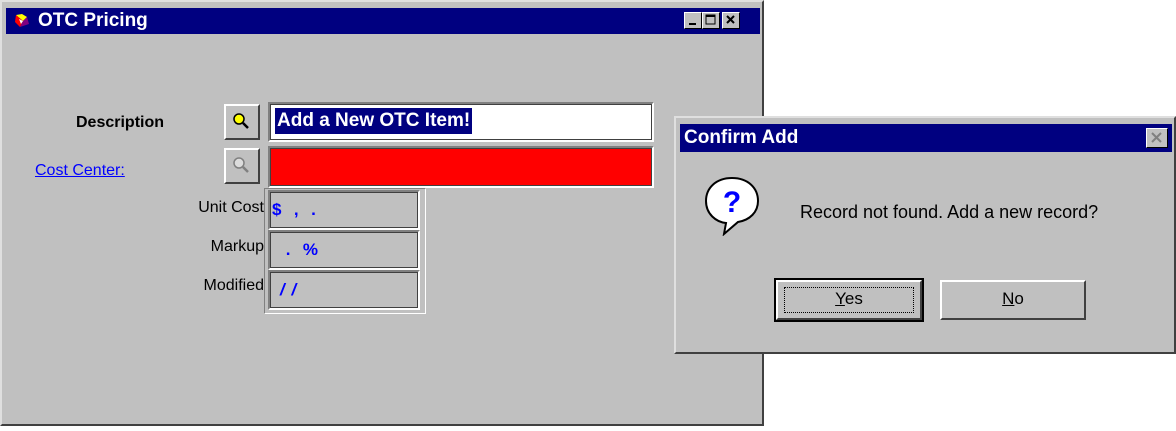 Image resolution: width=1176 pixels, height=431 pixels. I want to click on description-field: Add a New OTC Item!, so click(461, 122).